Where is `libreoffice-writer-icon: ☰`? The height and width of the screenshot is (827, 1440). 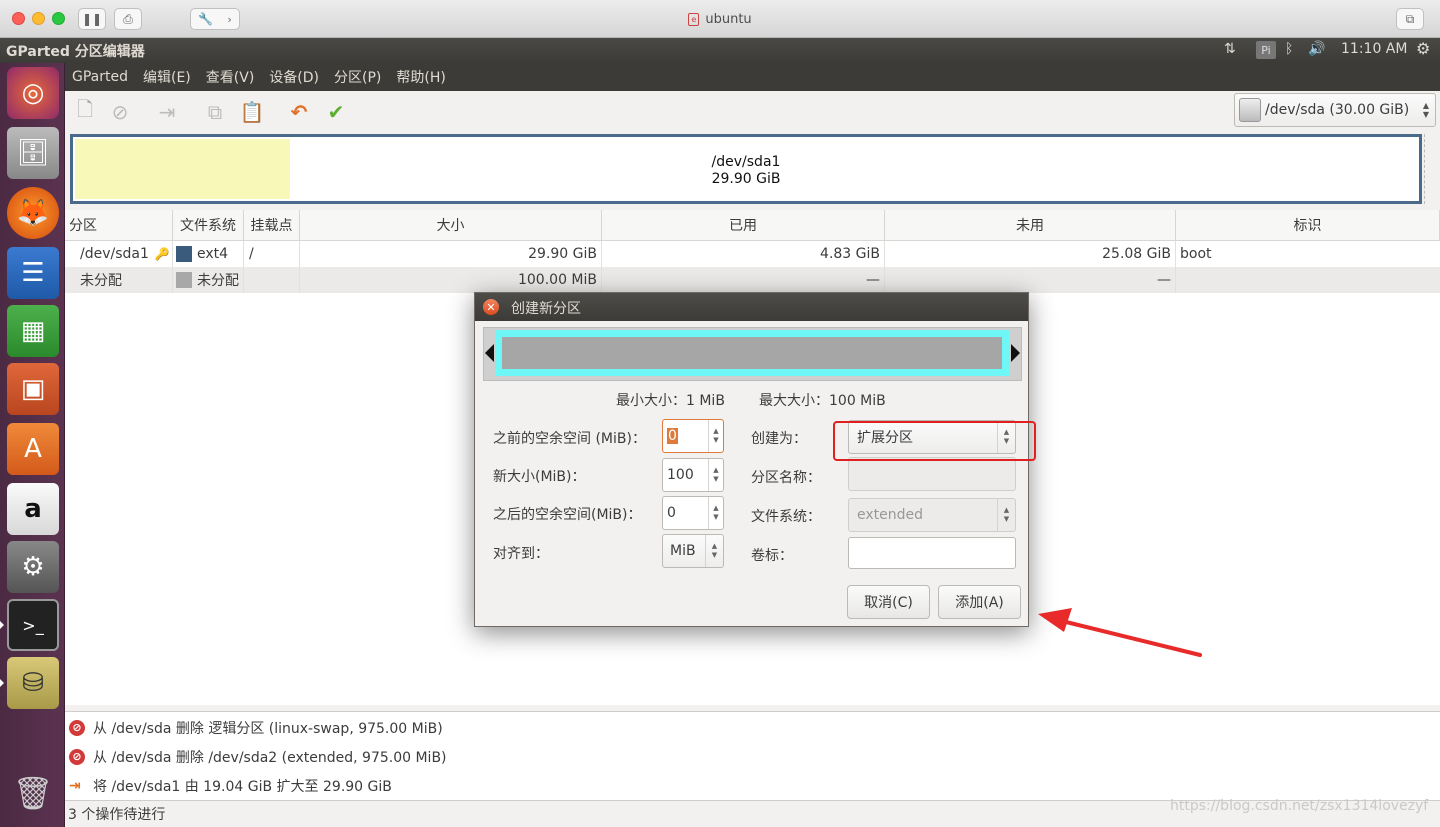
libreoffice-writer-icon: ☰ is located at coordinates (33, 273).